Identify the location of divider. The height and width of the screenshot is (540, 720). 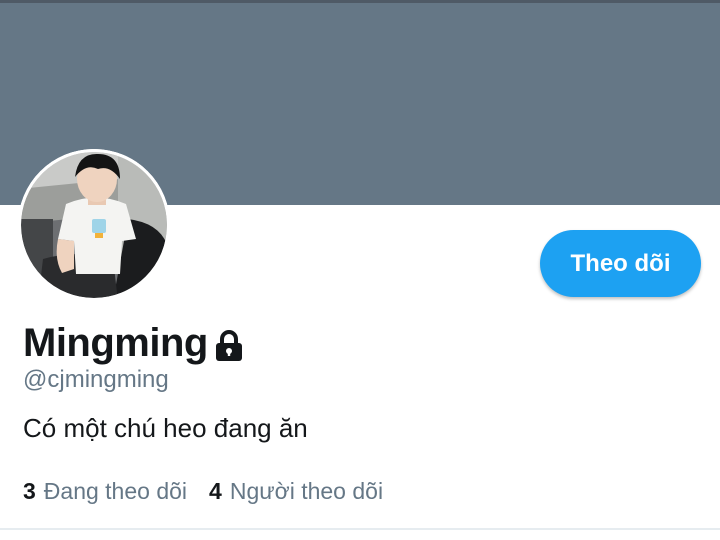
(360, 529).